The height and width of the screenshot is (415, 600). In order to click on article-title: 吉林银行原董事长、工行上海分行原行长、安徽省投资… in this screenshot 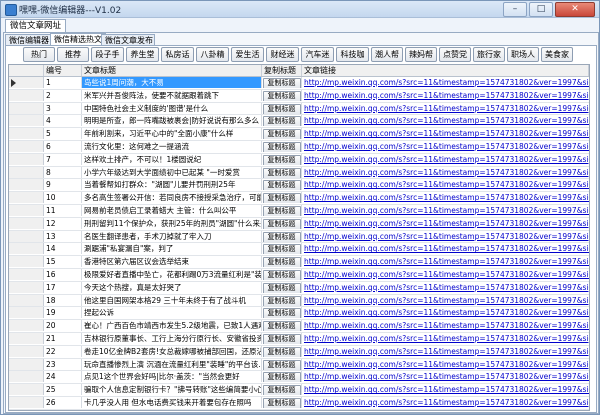, I will do `click(172, 338)`.